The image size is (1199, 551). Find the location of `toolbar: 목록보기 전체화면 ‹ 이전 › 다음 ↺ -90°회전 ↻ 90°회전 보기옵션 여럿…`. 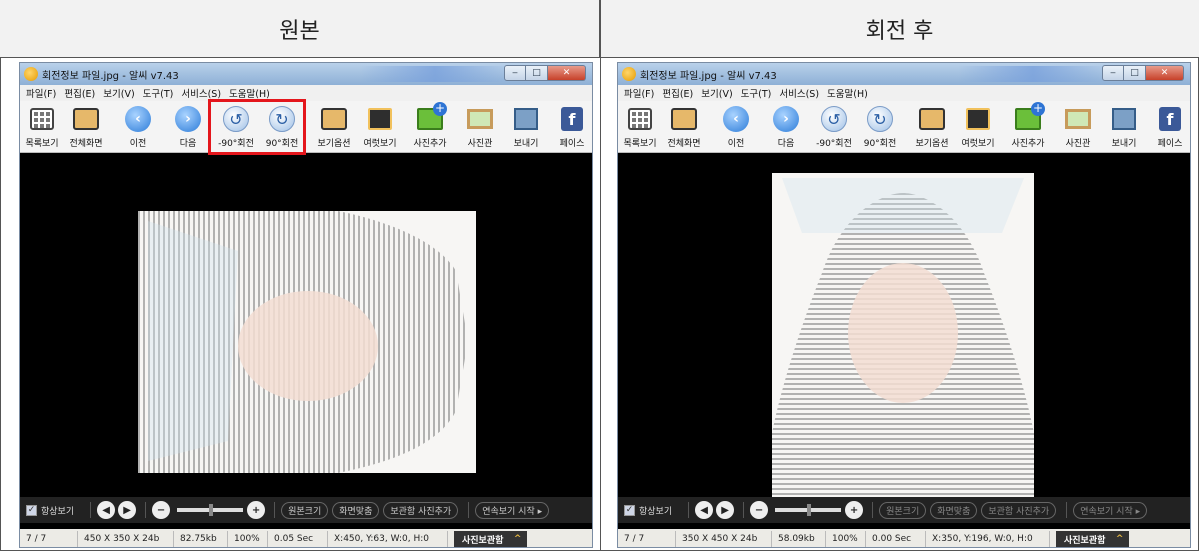

toolbar: 목록보기 전체화면 ‹ 이전 › 다음 ↺ -90°회전 ↻ 90°회전 보기옵션 여럿… is located at coordinates (306, 127).